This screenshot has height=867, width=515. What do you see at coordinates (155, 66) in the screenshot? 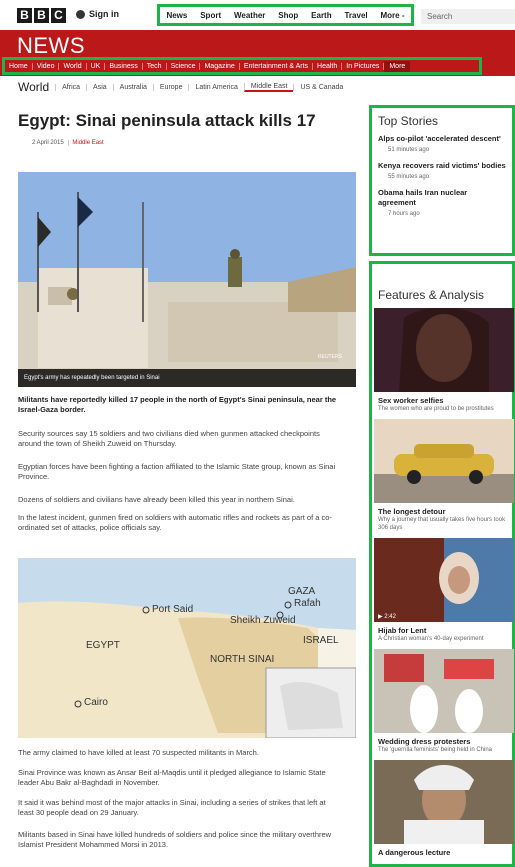
I see `section-tech: Tech` at bounding box center [155, 66].